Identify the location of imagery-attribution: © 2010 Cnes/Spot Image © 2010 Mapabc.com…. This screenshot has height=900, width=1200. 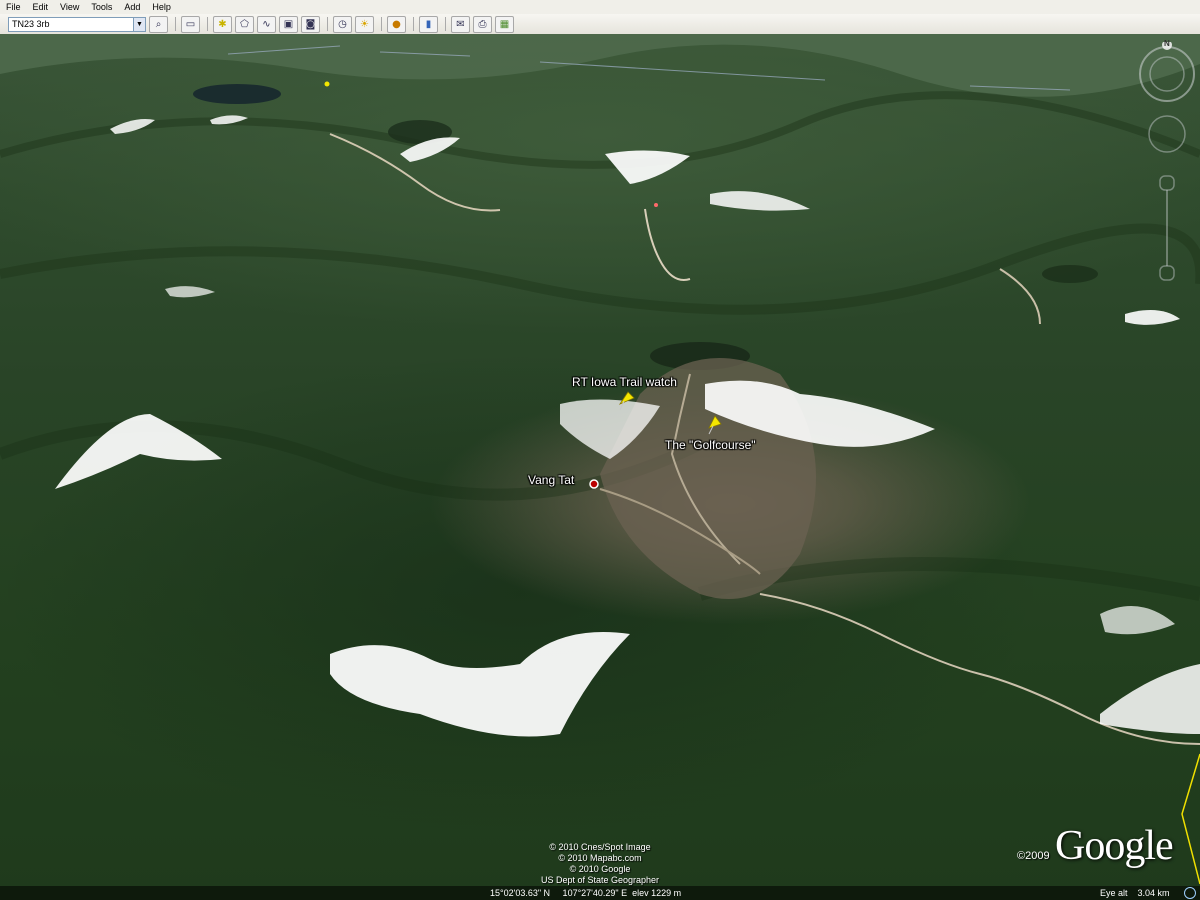
(600, 864).